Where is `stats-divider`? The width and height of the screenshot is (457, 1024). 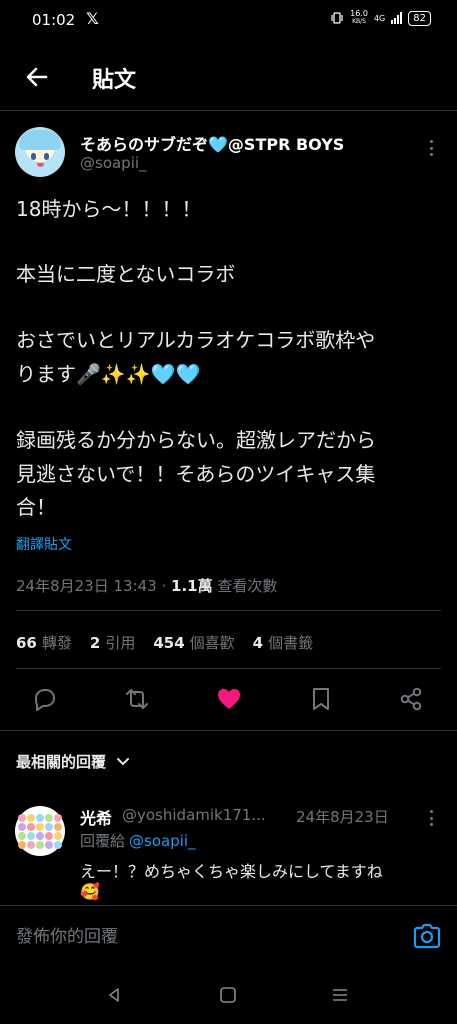 stats-divider is located at coordinates (228, 668).